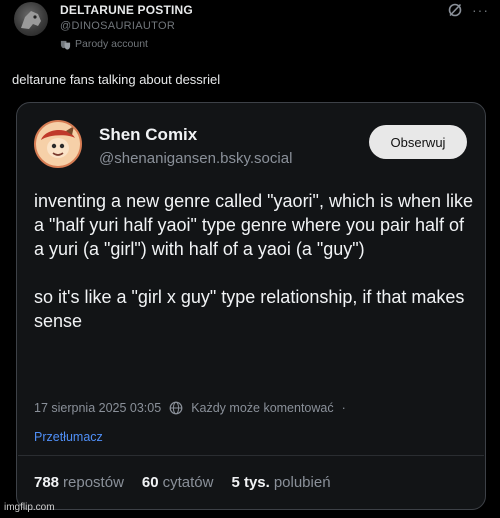 The width and height of the screenshot is (500, 518). I want to click on outer-handle: @DINOSAURIAUTOR, so click(117, 26).